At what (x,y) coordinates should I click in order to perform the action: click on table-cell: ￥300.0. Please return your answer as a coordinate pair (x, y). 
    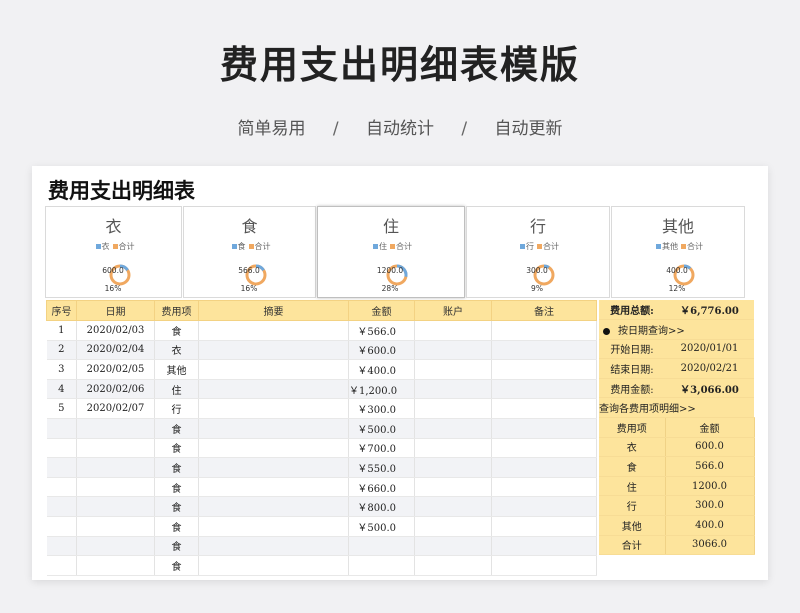
    Looking at the image, I should click on (381, 408).